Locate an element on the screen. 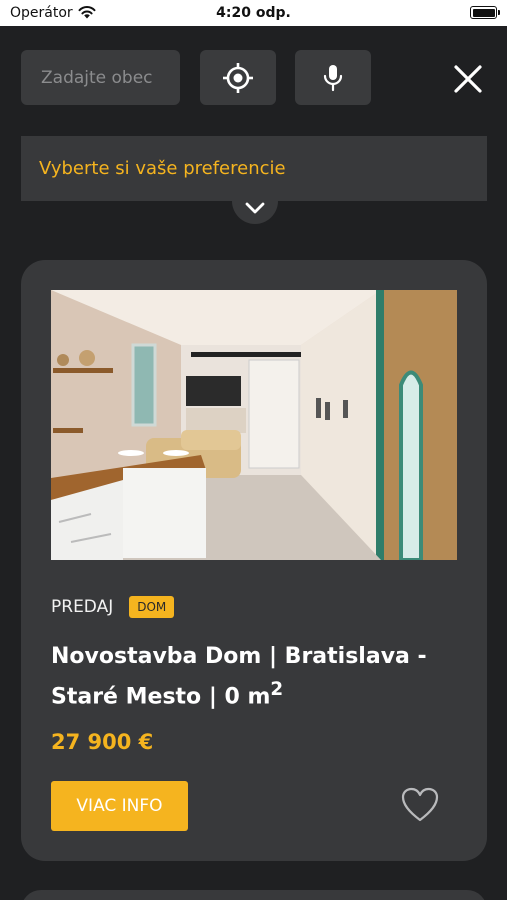 The image size is (507, 900). next-listing-card is located at coordinates (254, 895).